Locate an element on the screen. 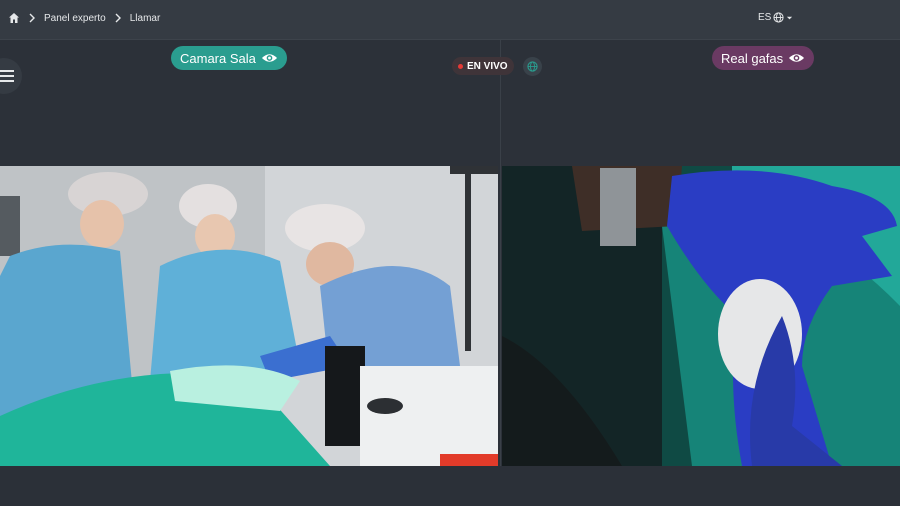 This screenshot has width=900, height=506. live-badge: EN VIVO is located at coordinates (483, 66).